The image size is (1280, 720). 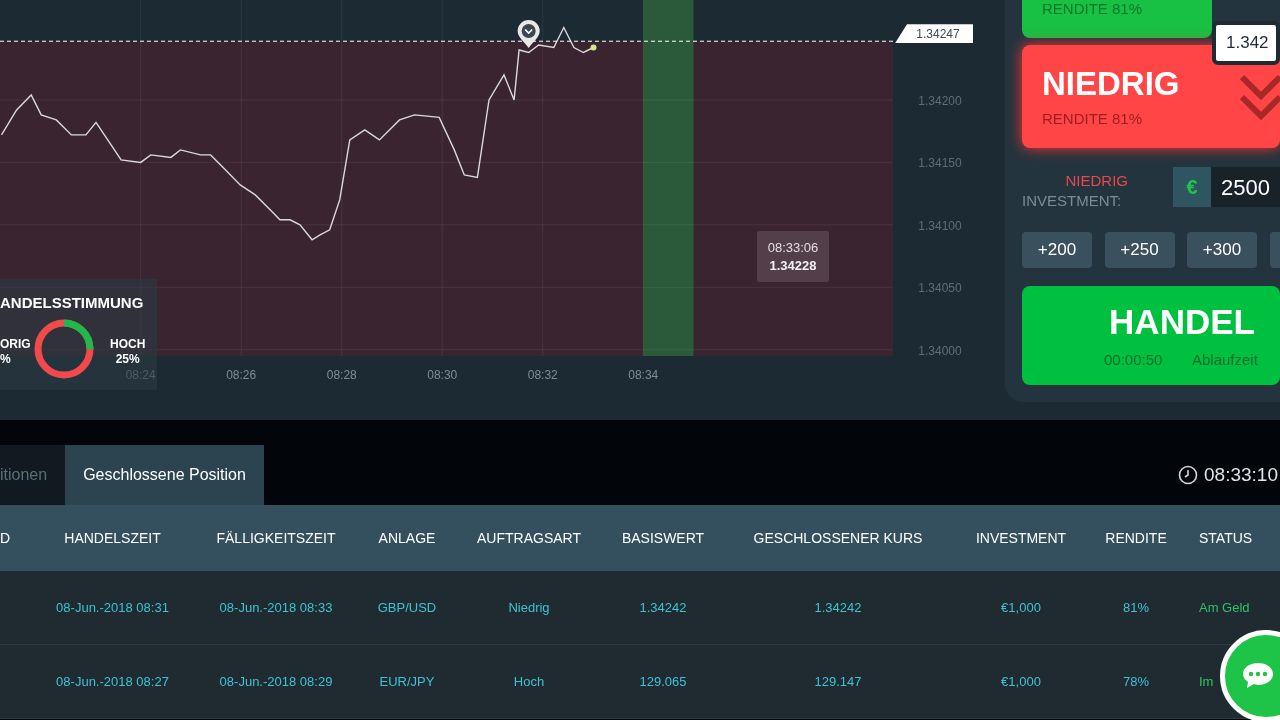 What do you see at coordinates (663, 538) in the screenshot?
I see `column-header: BASISWERT` at bounding box center [663, 538].